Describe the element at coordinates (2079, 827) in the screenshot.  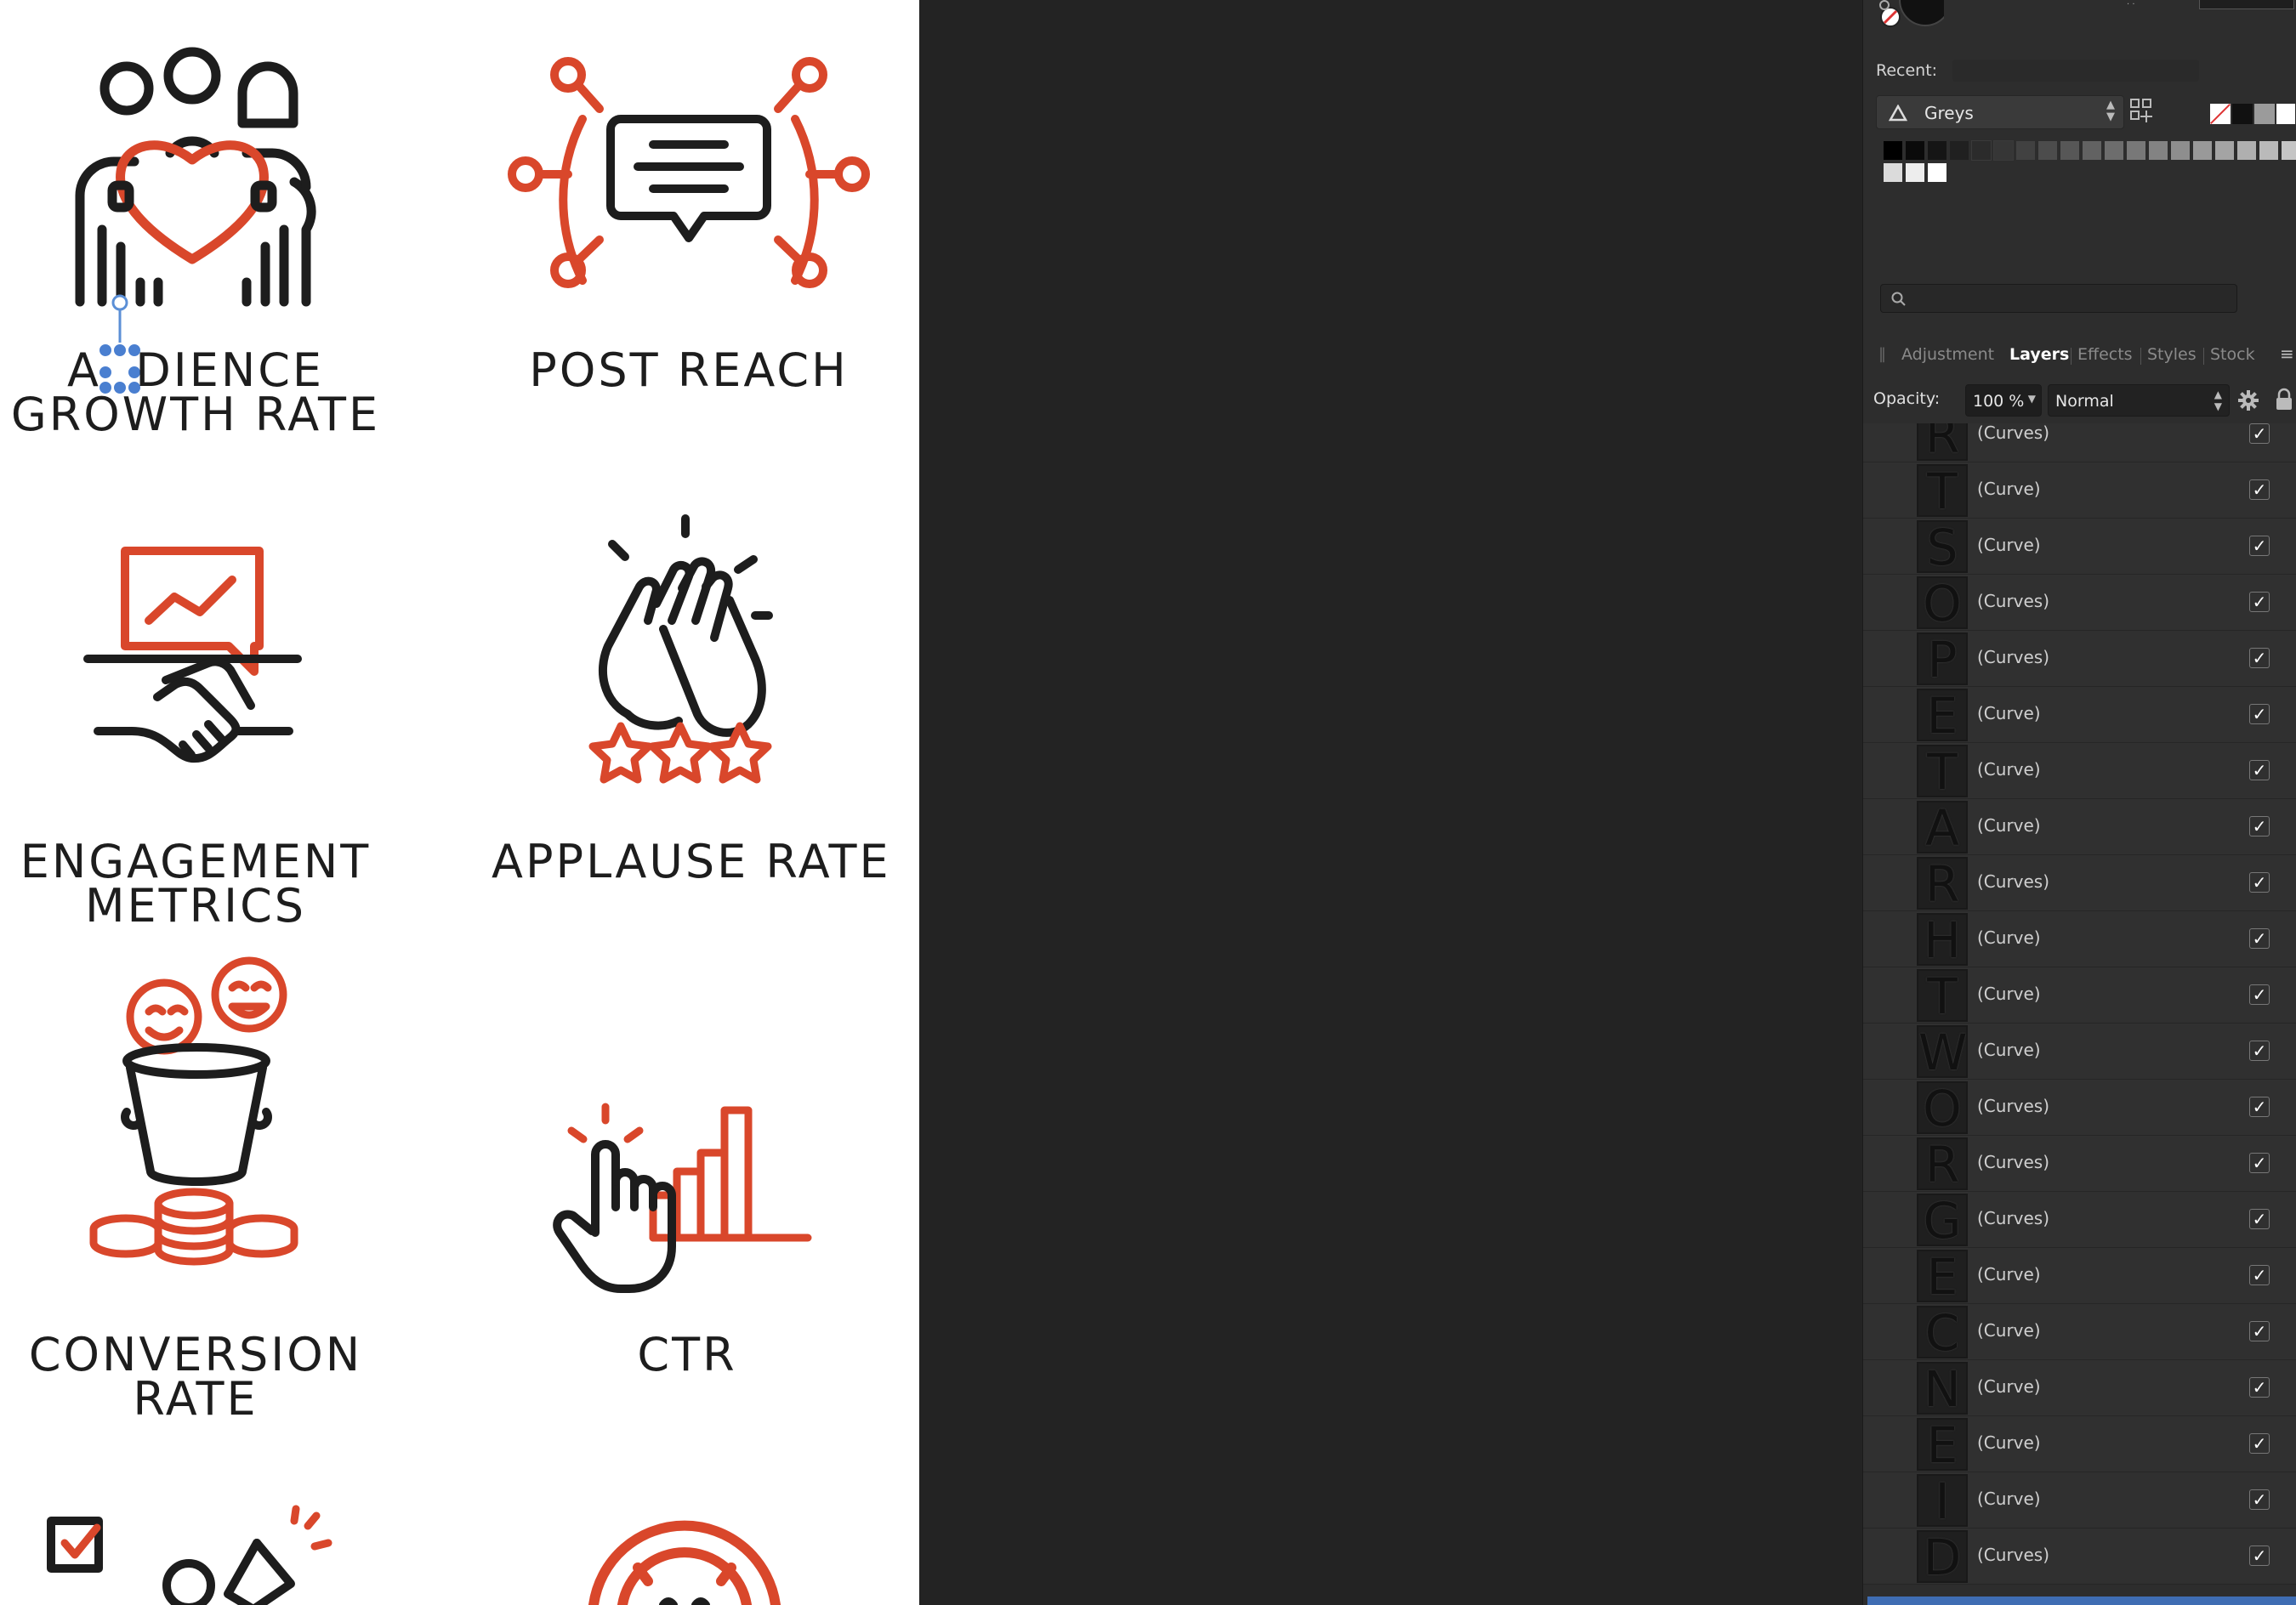
I see `layer-row: A (Curve) ✓` at that location.